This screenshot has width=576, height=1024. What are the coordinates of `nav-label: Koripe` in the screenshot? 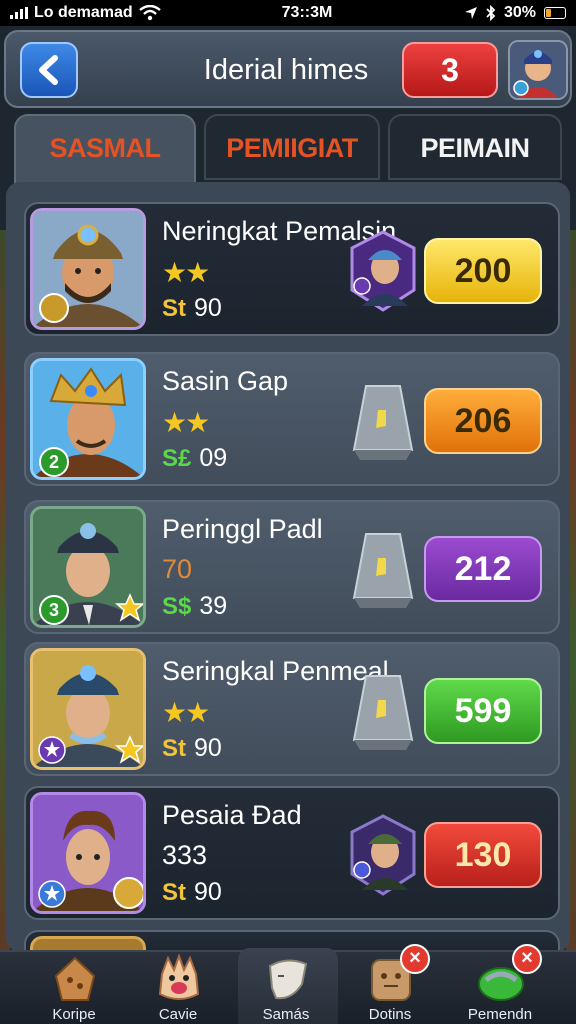 It's located at (74, 1014).